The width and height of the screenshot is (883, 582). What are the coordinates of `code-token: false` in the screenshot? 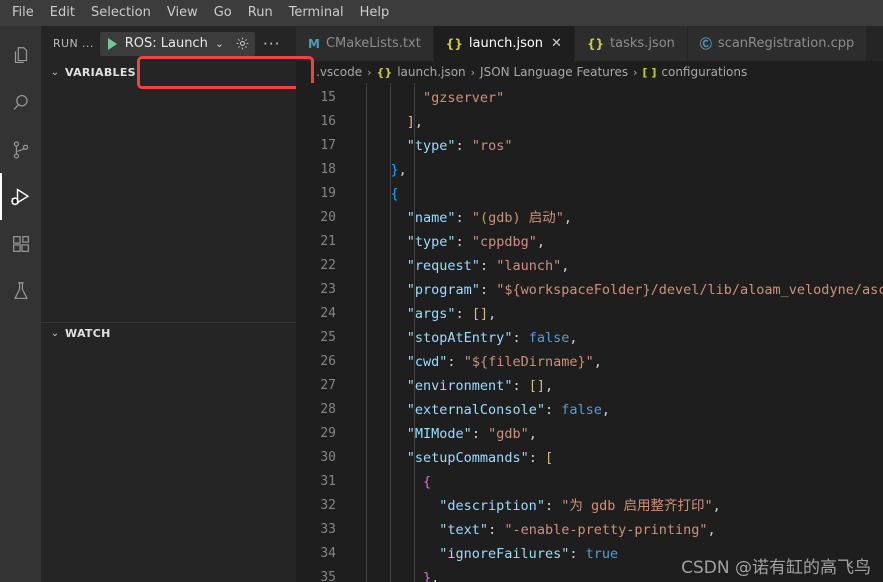 It's located at (549, 338).